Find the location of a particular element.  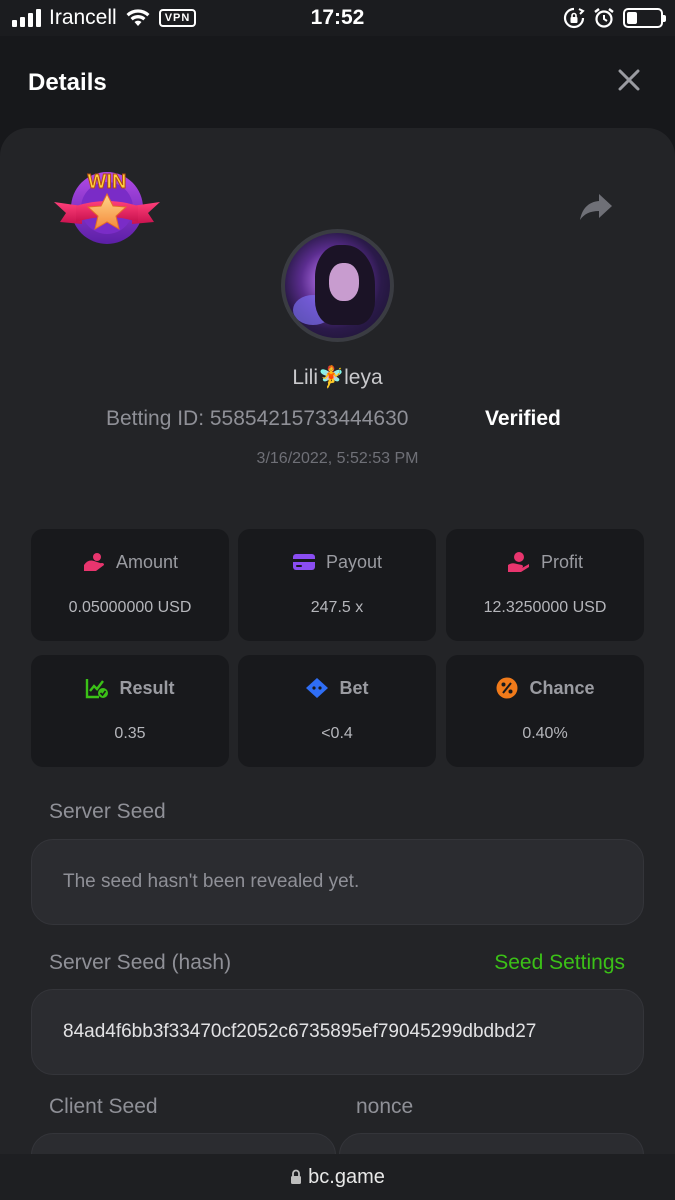

browser-url-bar: bc.game is located at coordinates (337, 1177).